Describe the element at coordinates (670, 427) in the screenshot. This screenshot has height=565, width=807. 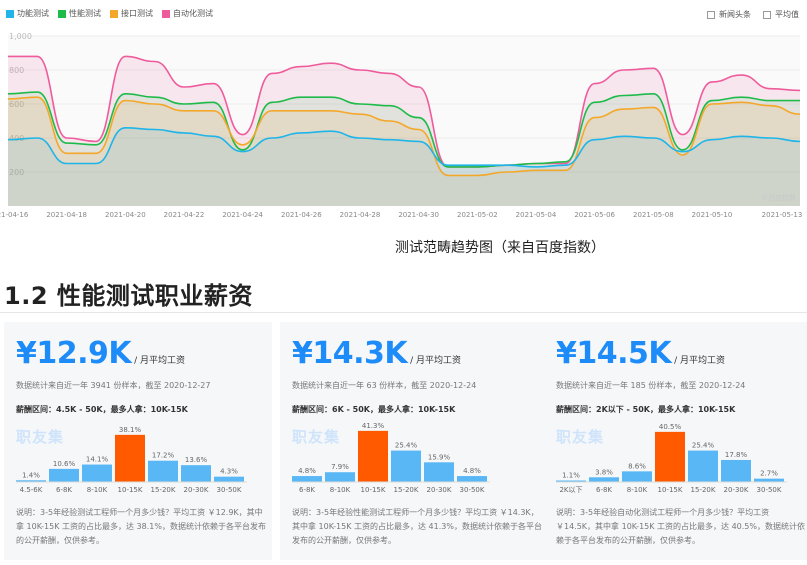
I see `bar-value-label: 40.5%` at that location.